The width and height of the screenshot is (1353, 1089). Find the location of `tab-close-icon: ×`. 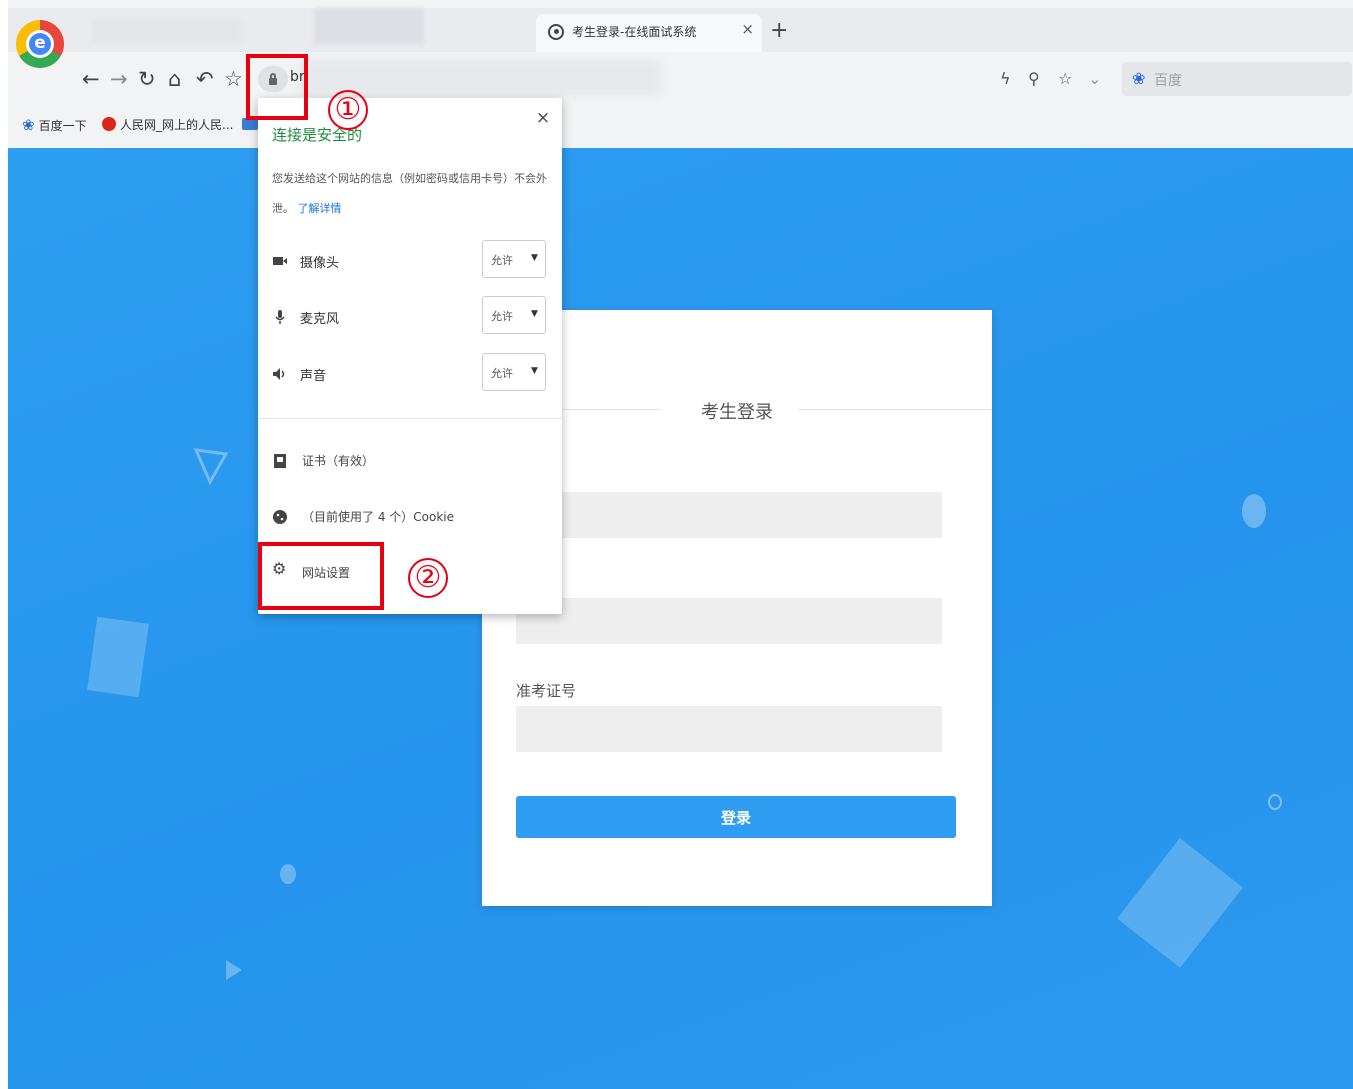

tab-close-icon: × is located at coordinates (747, 29).